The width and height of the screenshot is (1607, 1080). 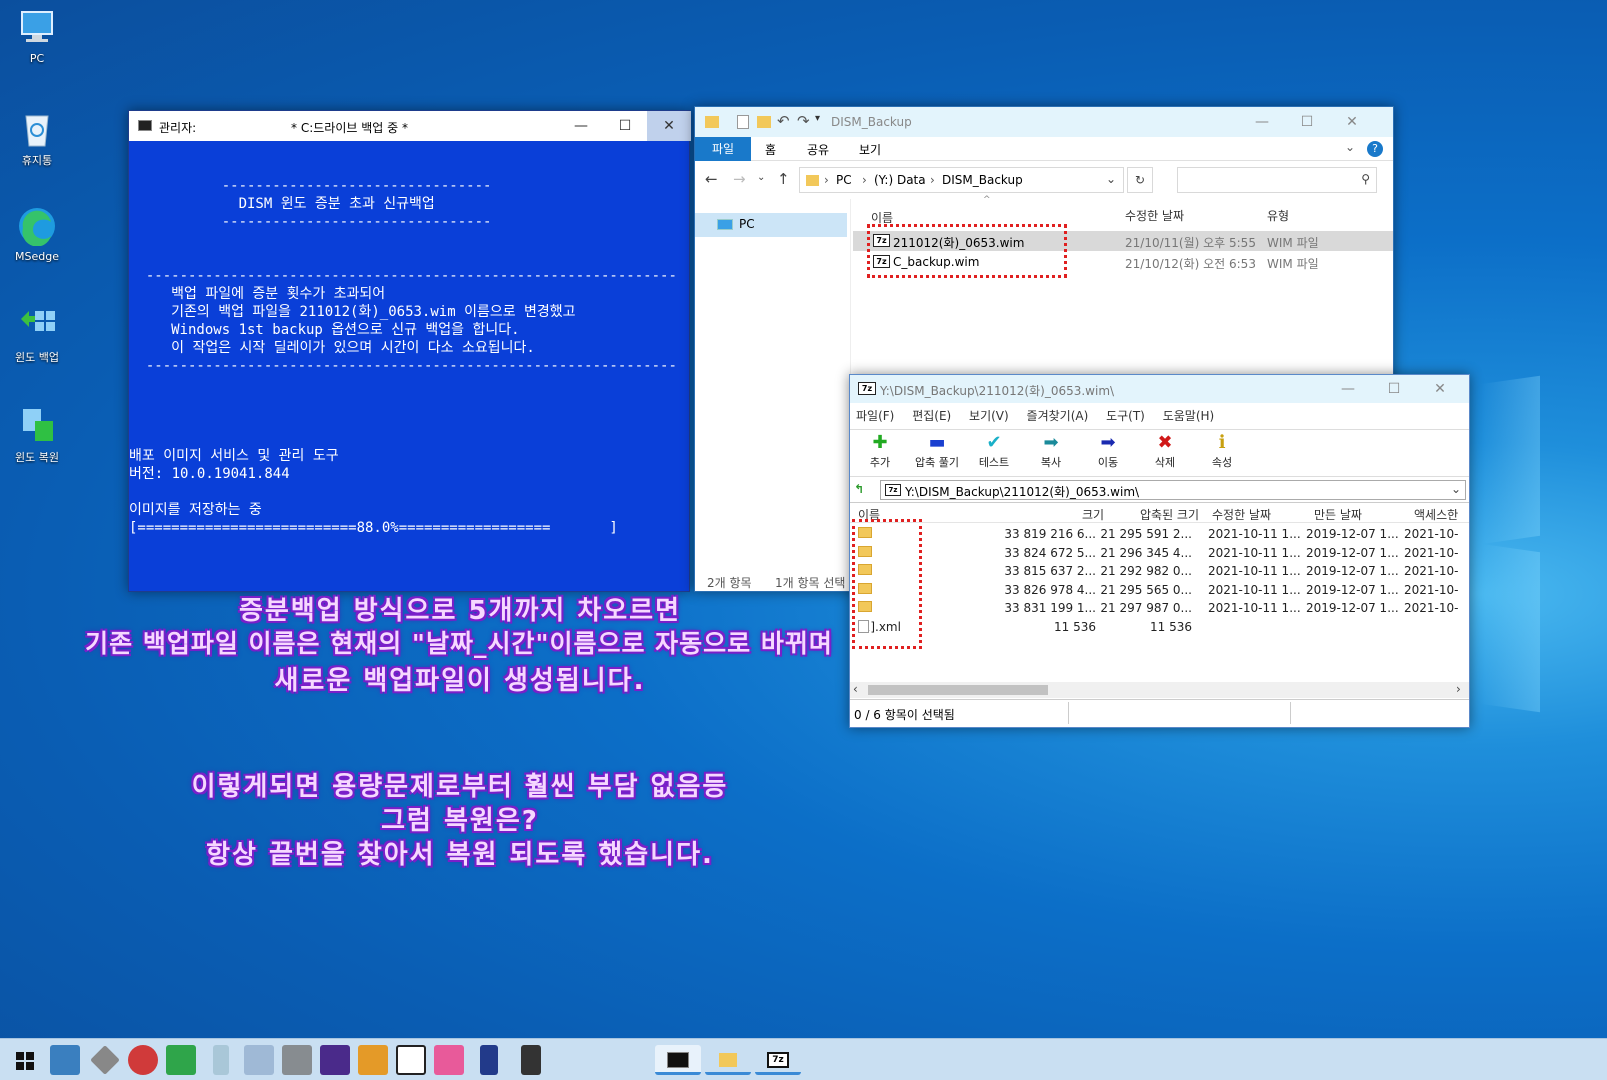 What do you see at coordinates (862, 490) in the screenshot?
I see `parent-folder-icon: ↰` at bounding box center [862, 490].